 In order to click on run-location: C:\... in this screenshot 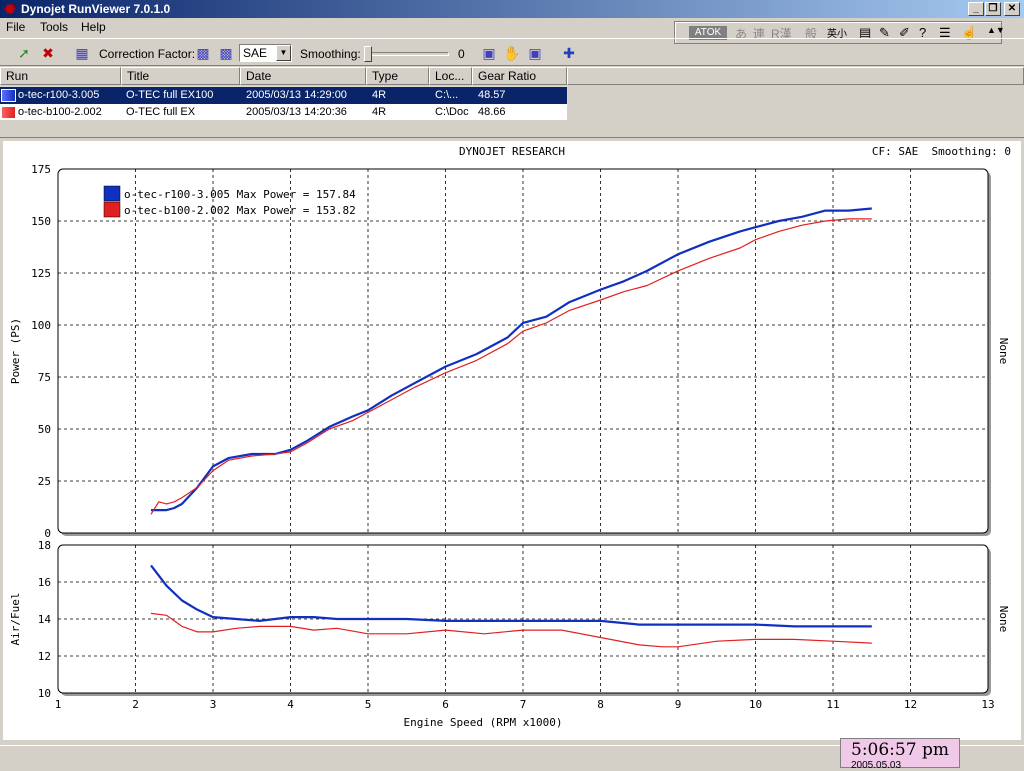, I will do `click(447, 95)`.